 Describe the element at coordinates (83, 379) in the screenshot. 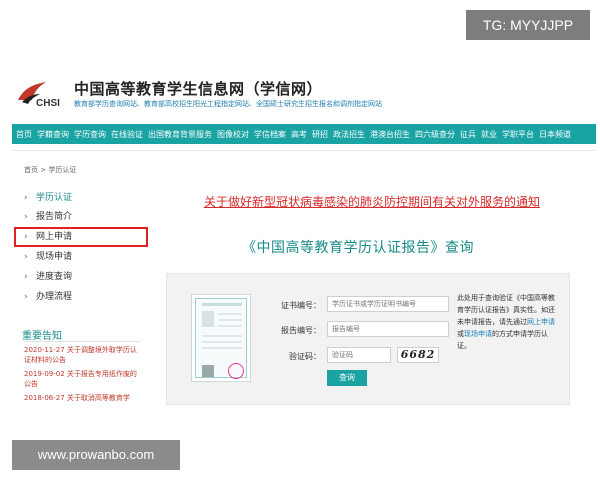

I see `notice-item: 2019-09-02 关于报告专用纸作废的公告` at that location.